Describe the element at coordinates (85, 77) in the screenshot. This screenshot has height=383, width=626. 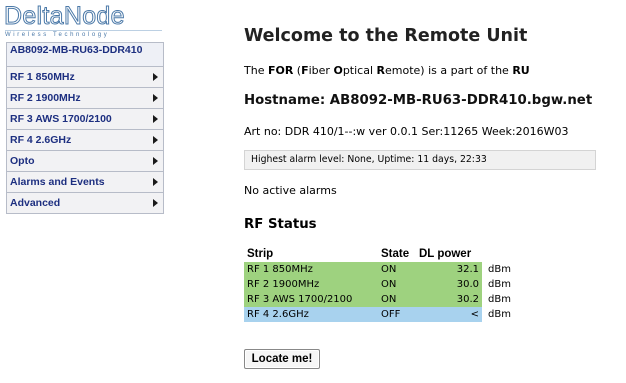
I see `sidebar-item-rf1: RF 1 850MHz` at that location.